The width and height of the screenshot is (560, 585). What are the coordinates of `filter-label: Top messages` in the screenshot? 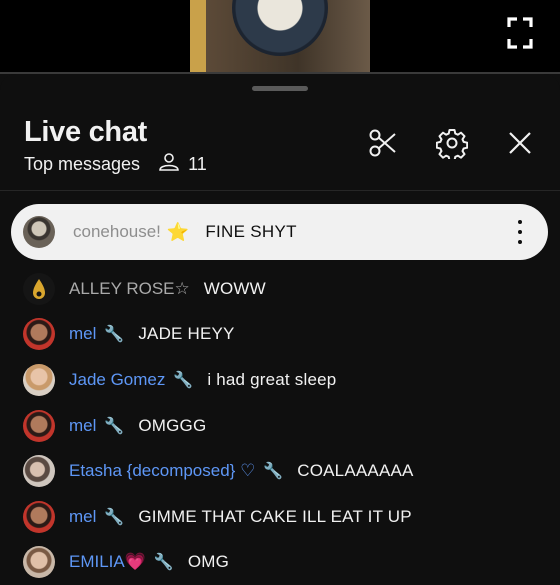 It's located at (82, 163).